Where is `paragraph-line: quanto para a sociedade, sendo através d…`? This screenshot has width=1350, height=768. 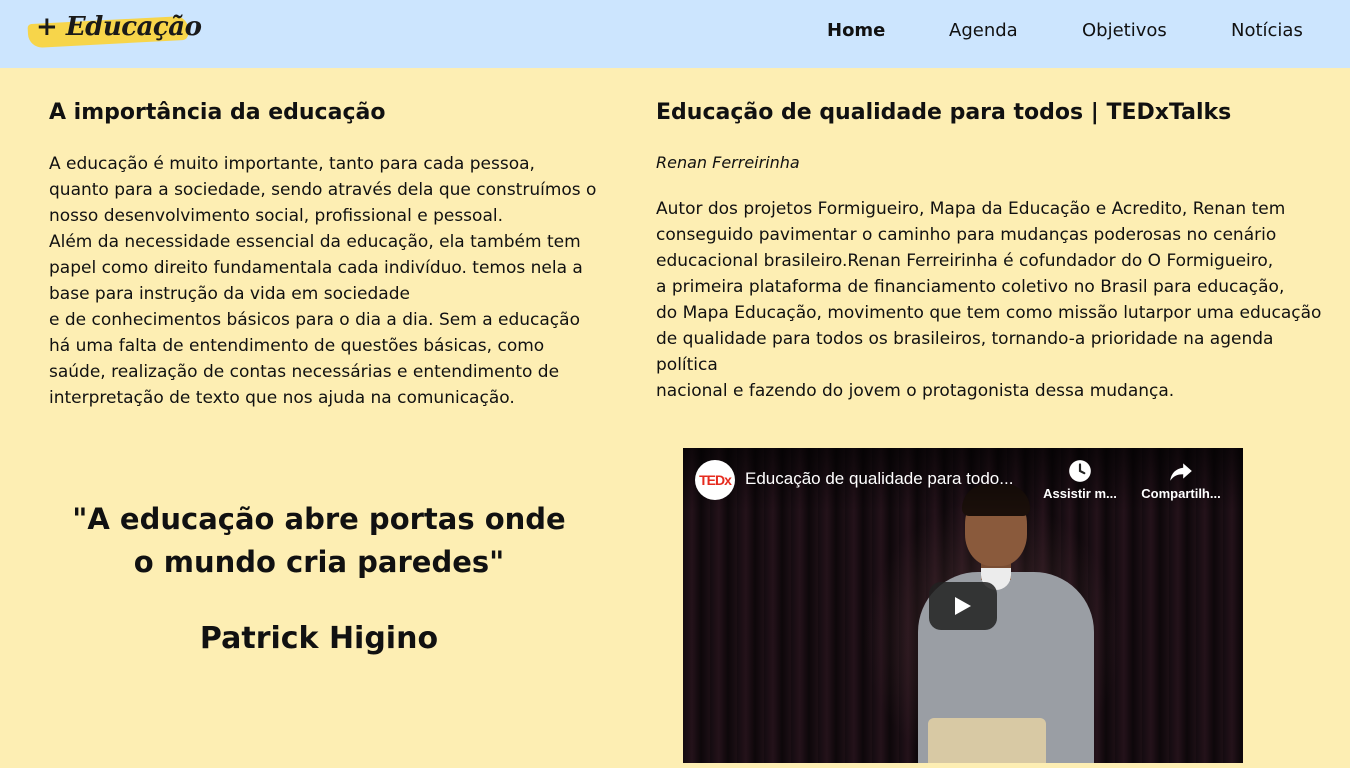
paragraph-line: quanto para a sociedade, sendo através d… is located at coordinates (323, 190).